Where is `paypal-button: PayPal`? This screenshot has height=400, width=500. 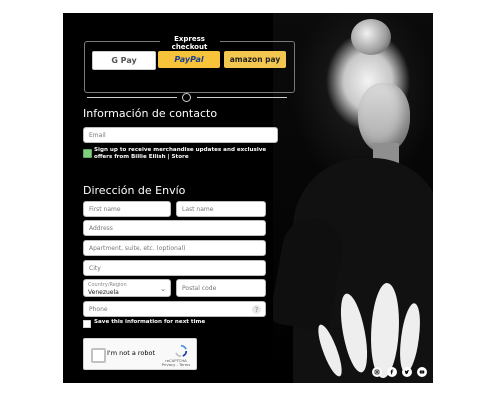
paypal-button: PayPal is located at coordinates (189, 59).